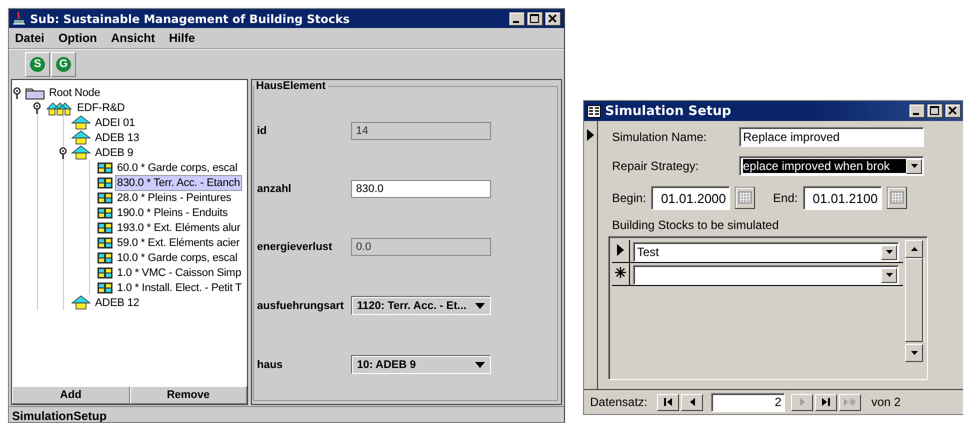  I want to click on last-record-icon, so click(826, 402).